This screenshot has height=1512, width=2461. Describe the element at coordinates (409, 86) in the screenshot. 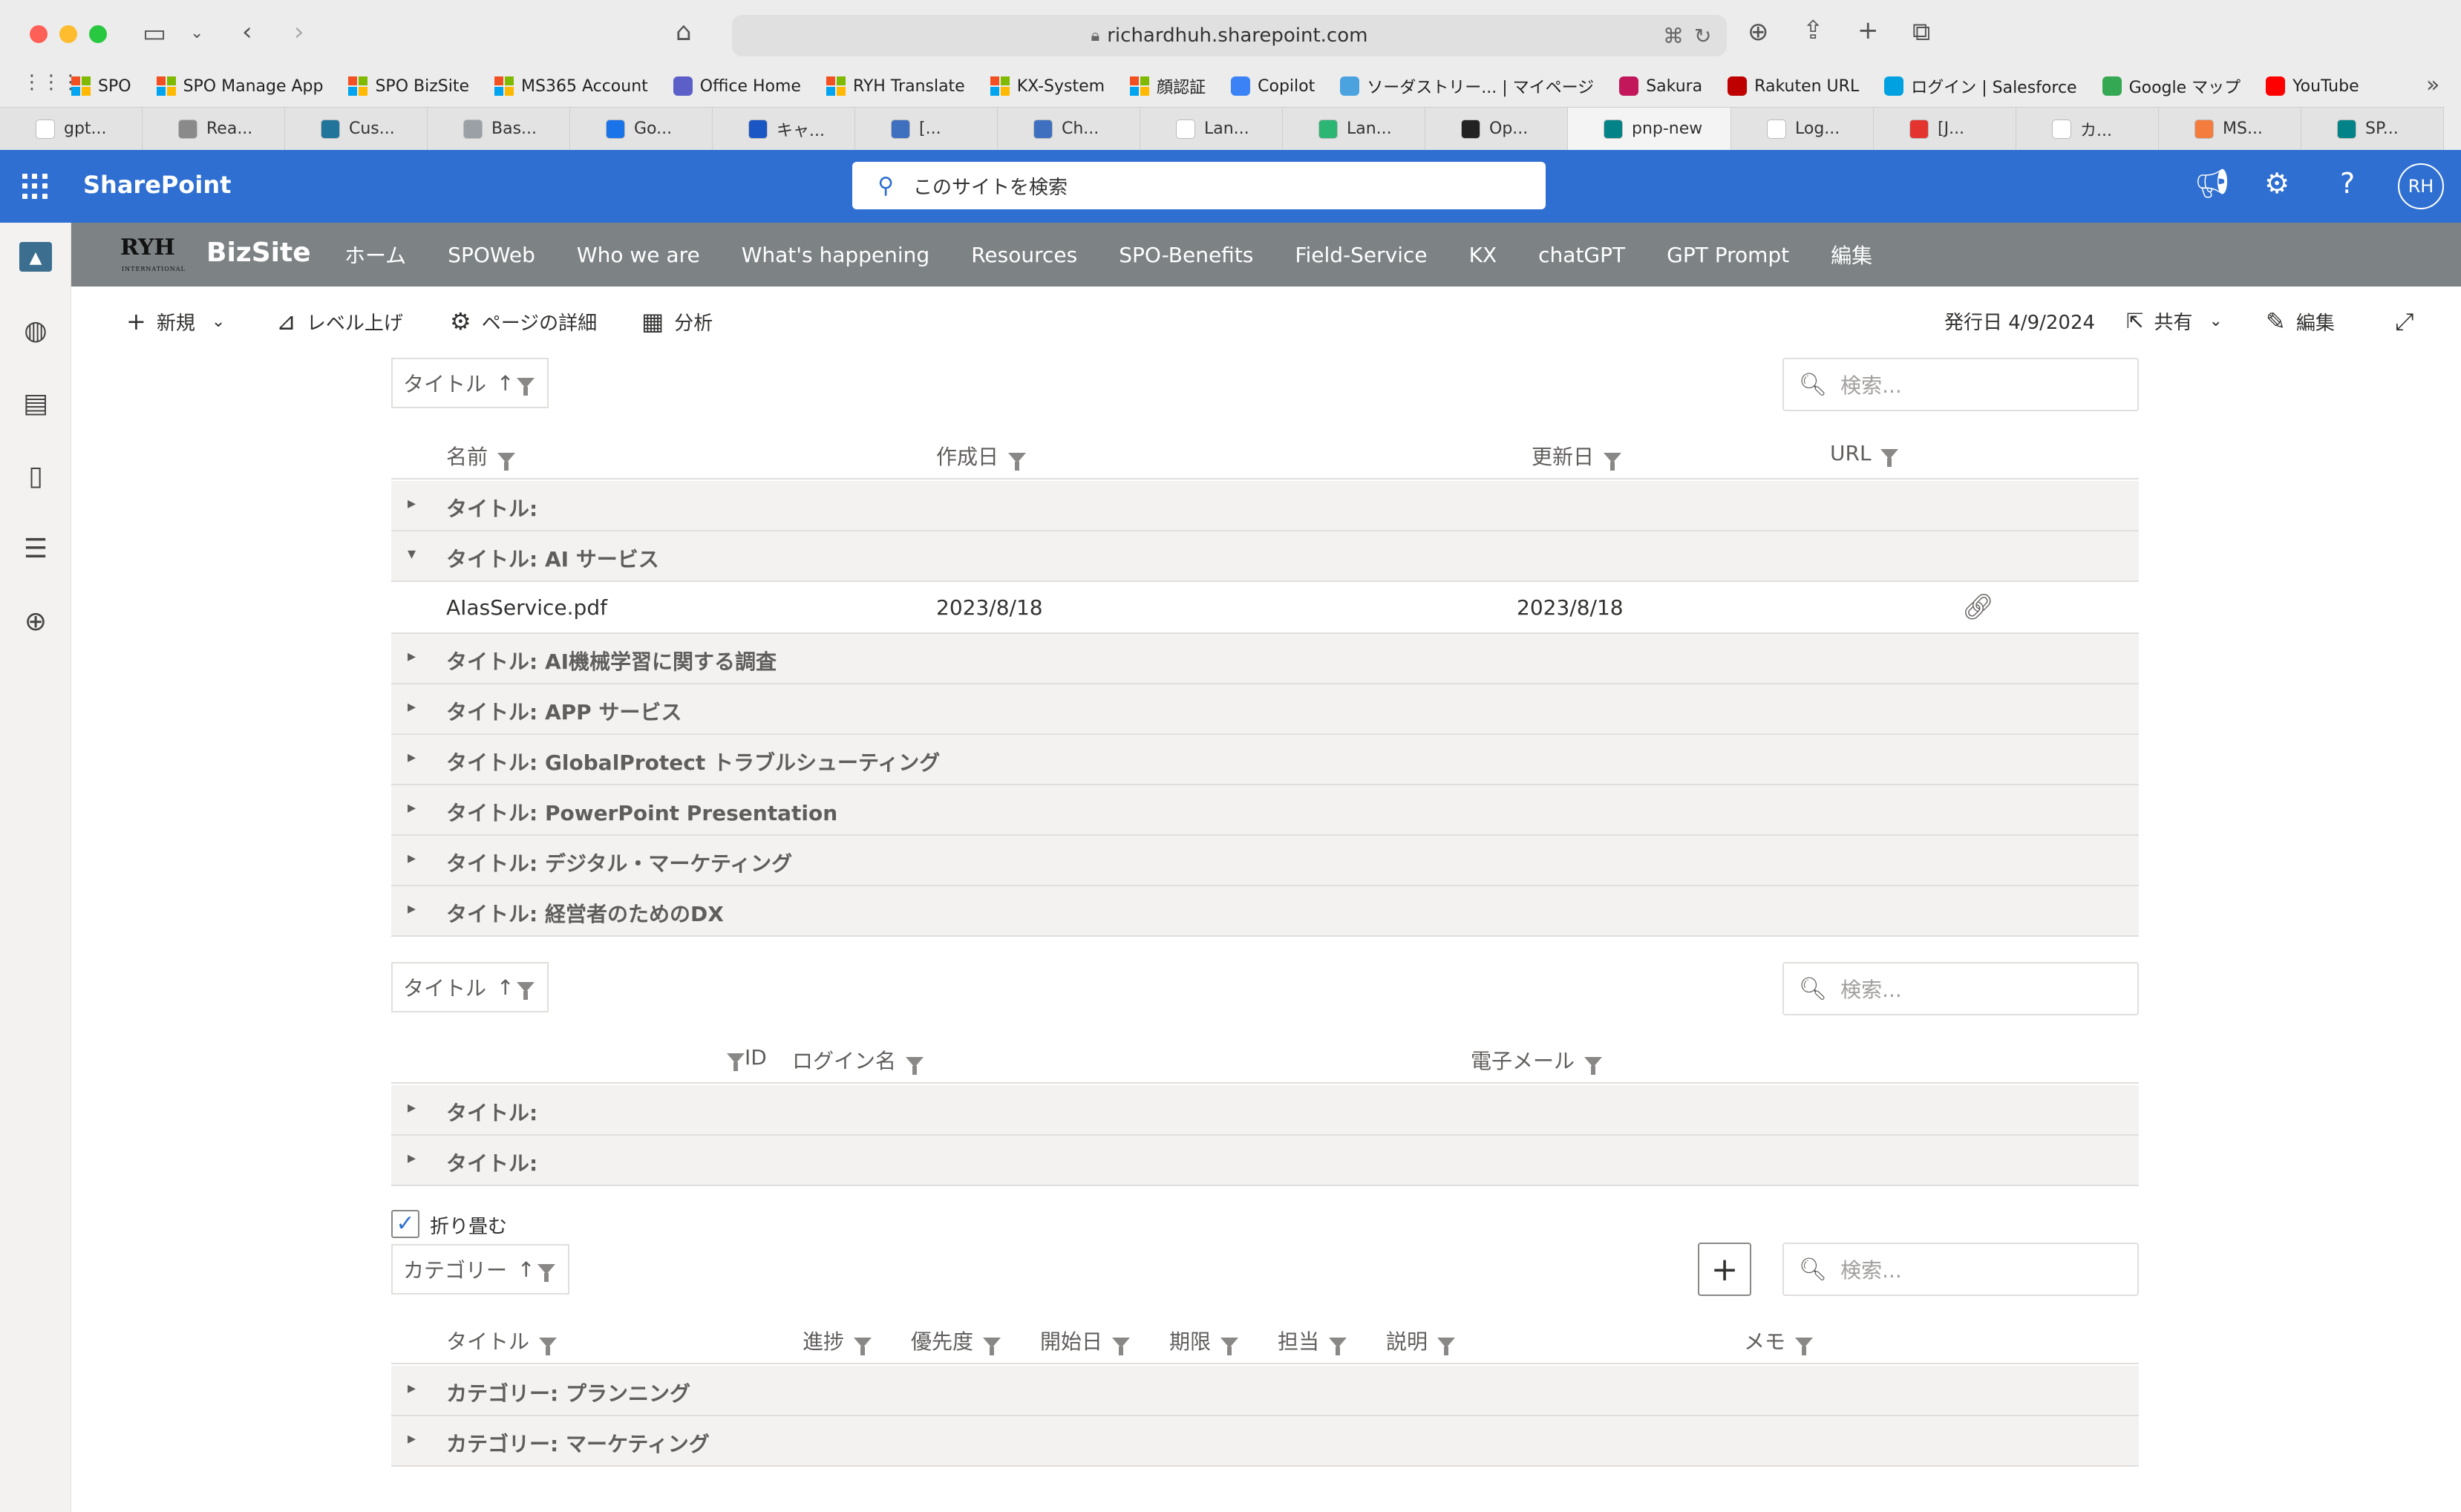

I see `bookmark-item: SPO BizSite` at that location.